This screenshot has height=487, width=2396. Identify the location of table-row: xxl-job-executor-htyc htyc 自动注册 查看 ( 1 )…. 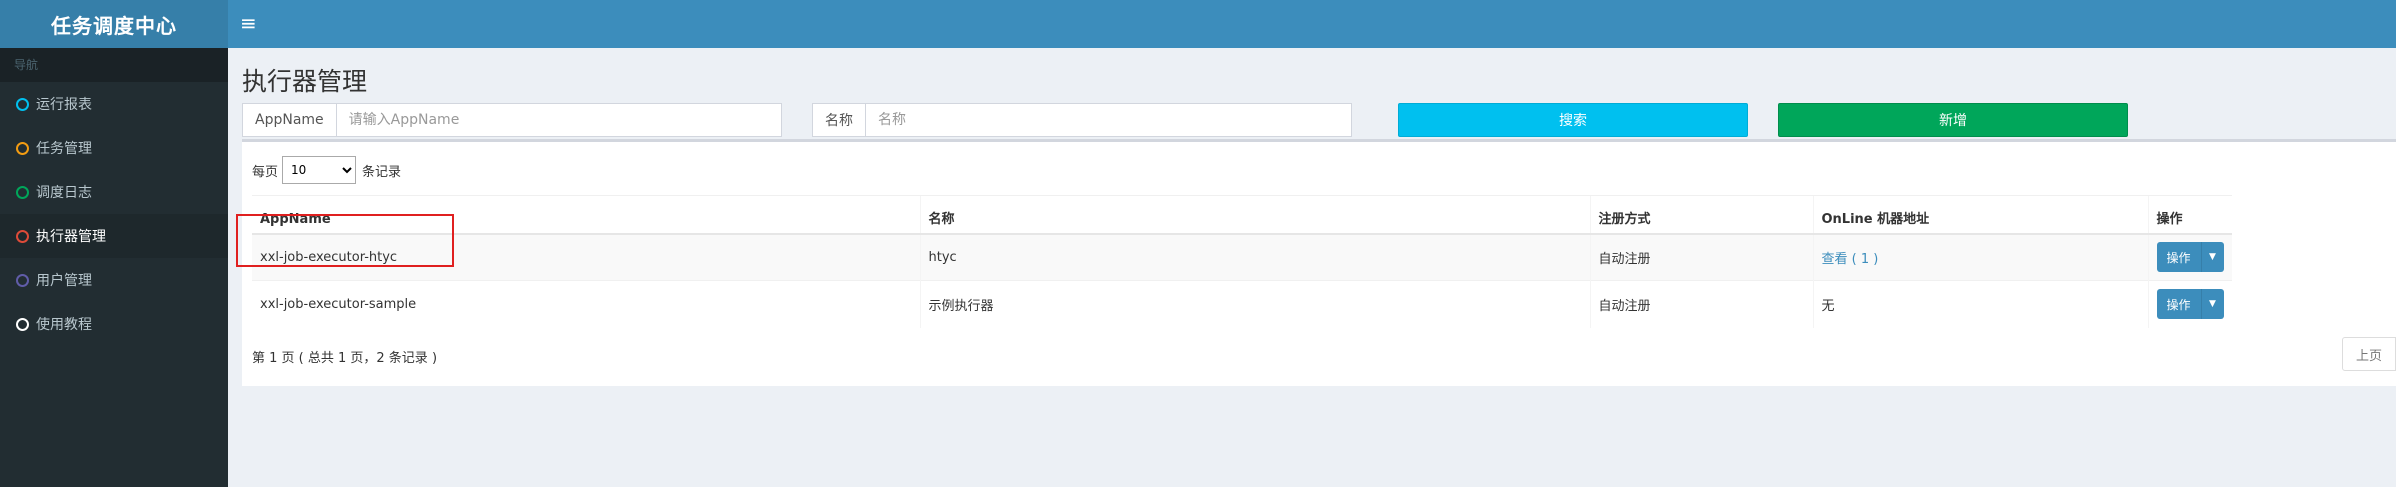
(1242, 257).